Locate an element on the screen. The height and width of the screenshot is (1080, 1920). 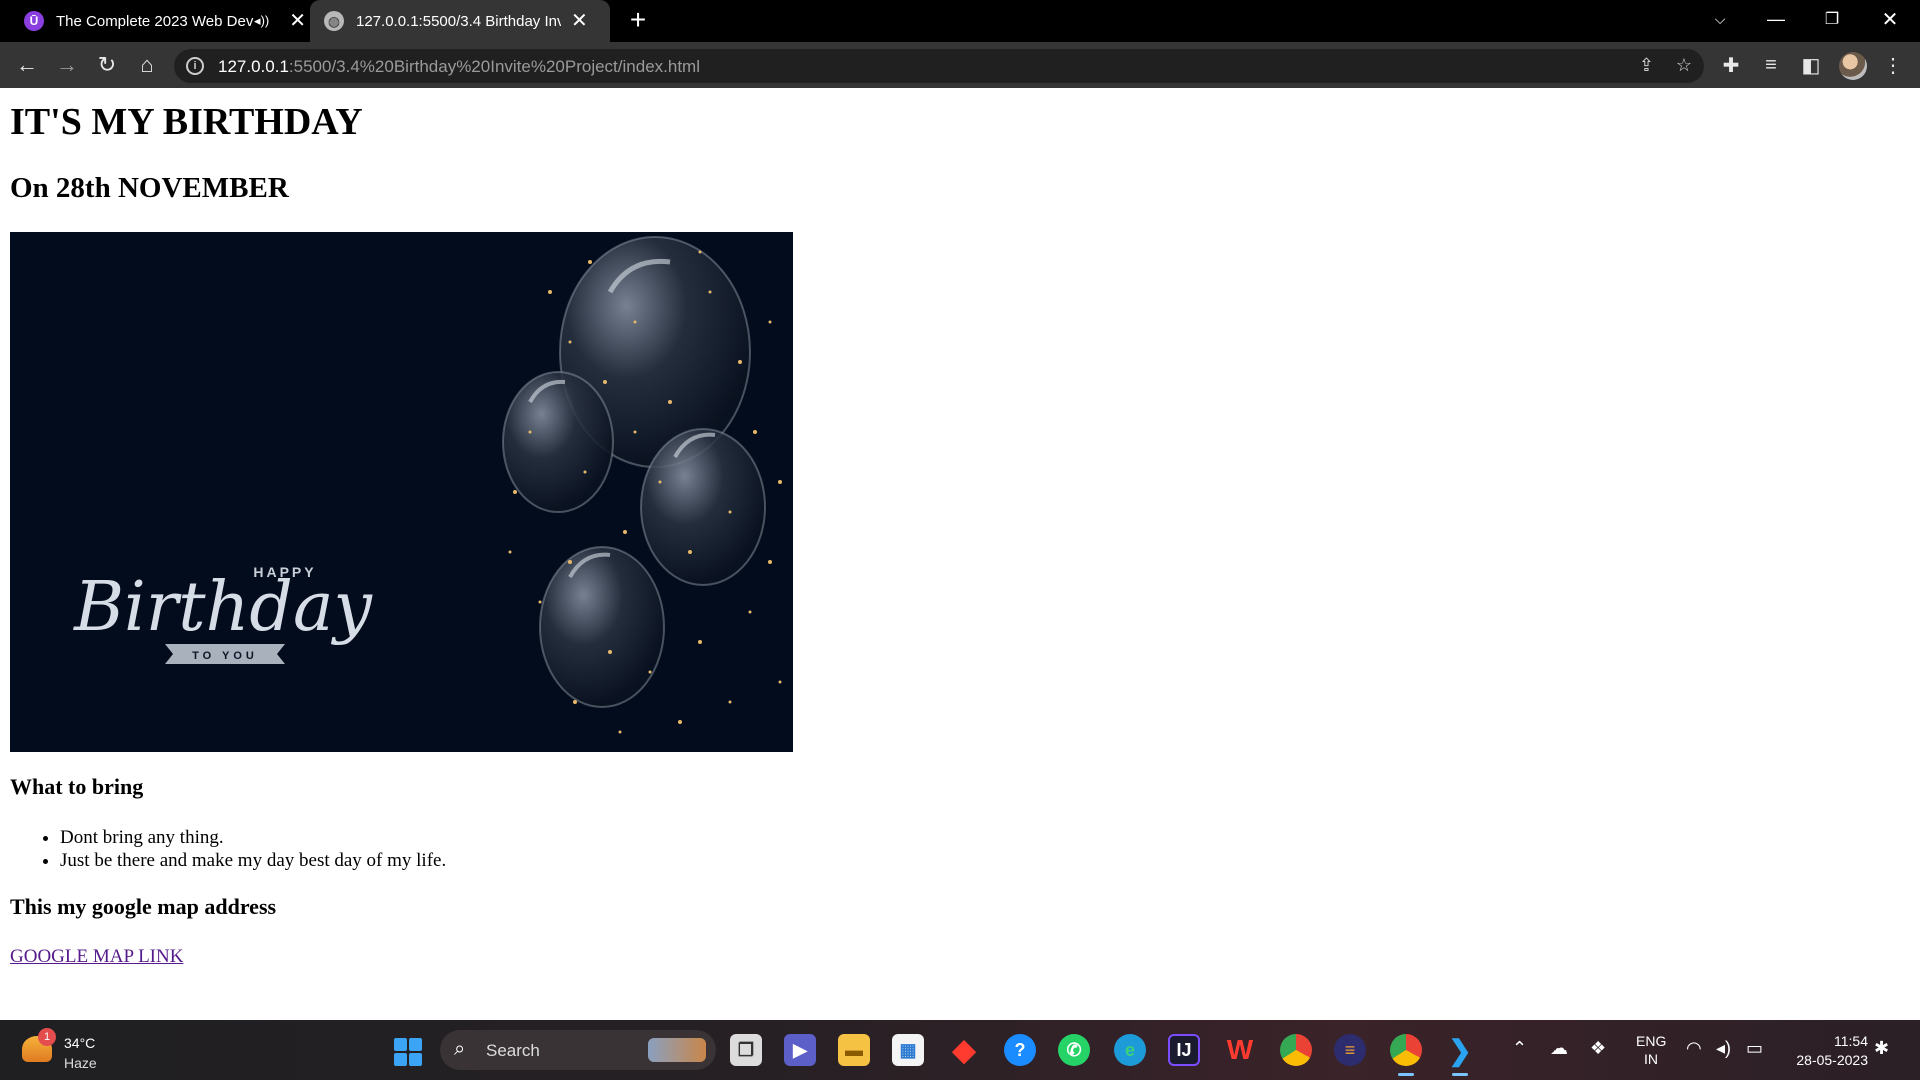
show-hidden-icons-chevron: ⌃ is located at coordinates (1519, 1048).